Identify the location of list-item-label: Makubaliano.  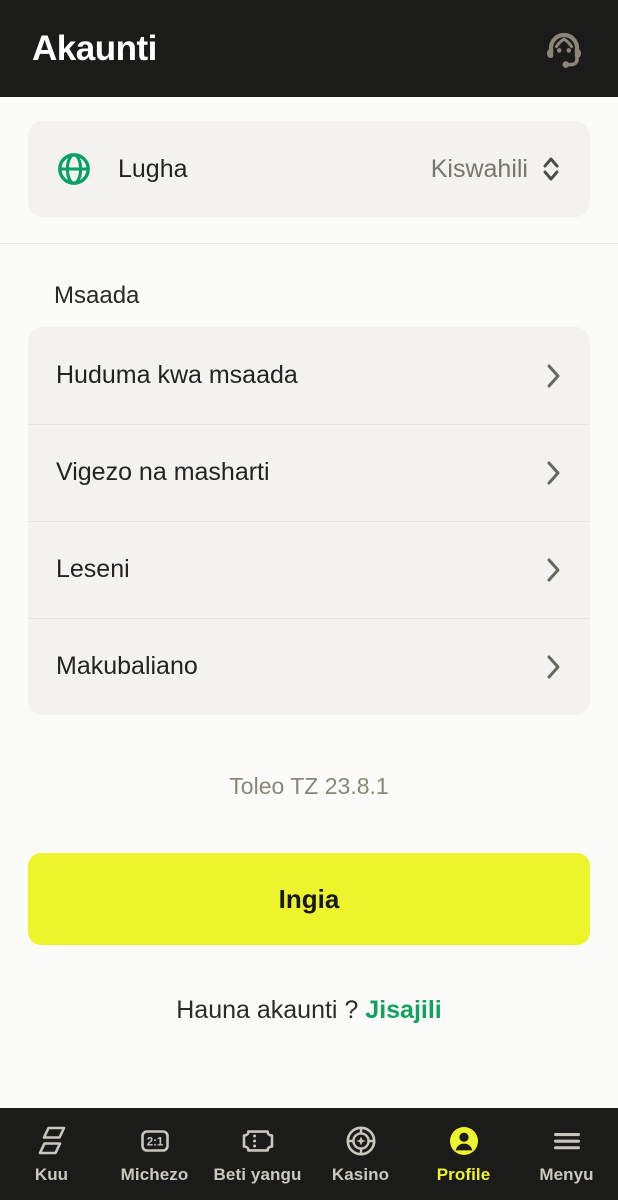
(127, 666).